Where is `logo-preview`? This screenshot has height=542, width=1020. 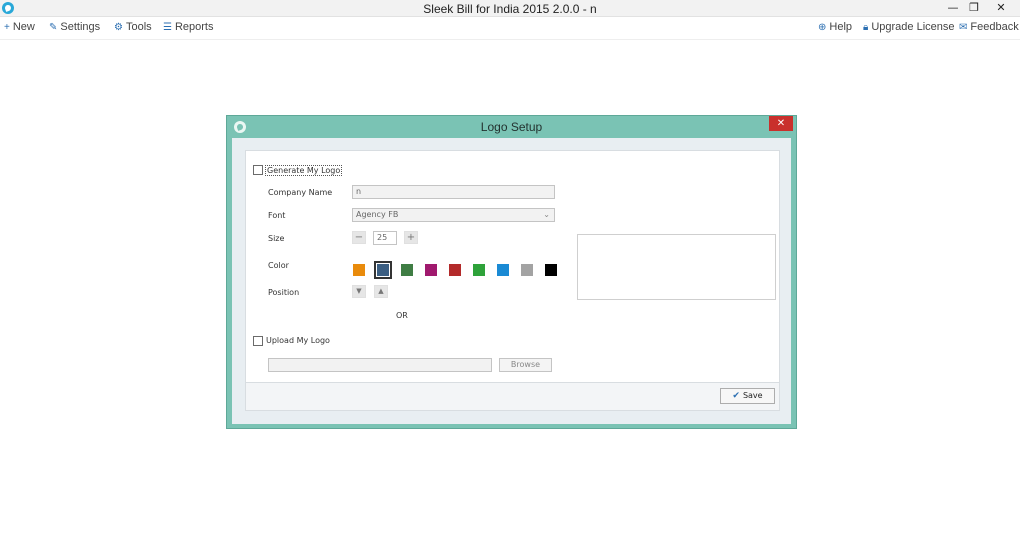
logo-preview is located at coordinates (676, 267).